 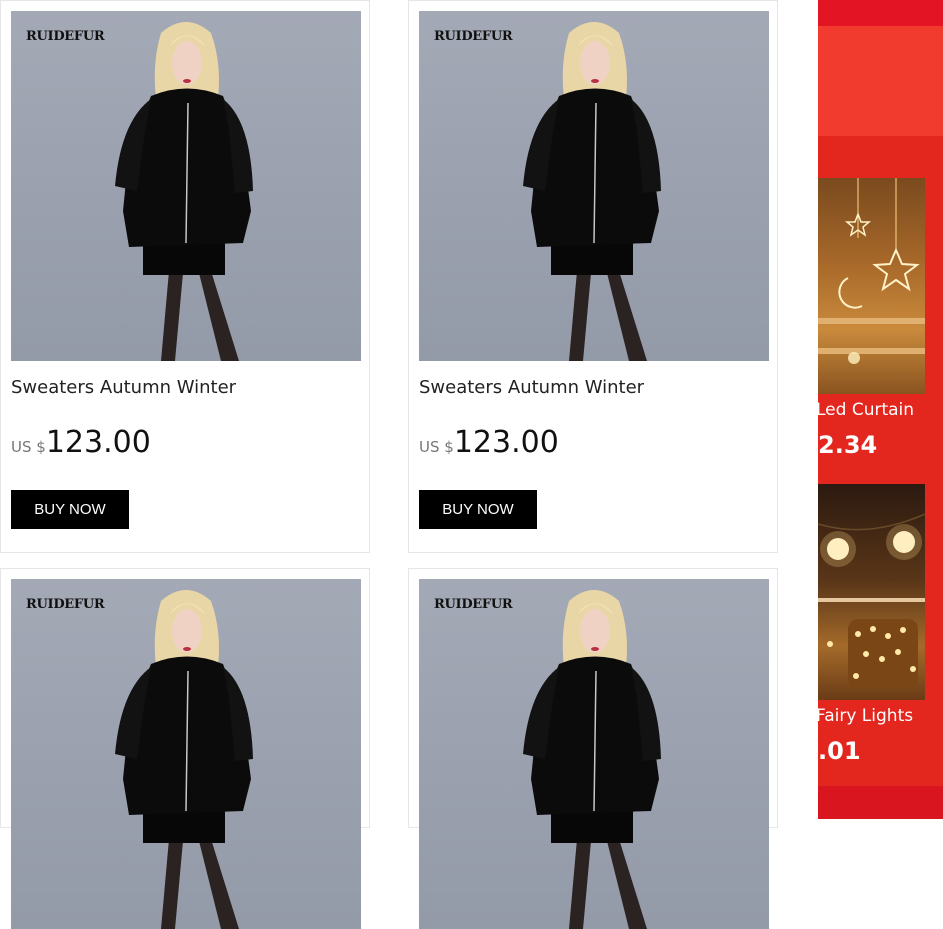 I want to click on promo-footer-strip, so click(x=880, y=802).